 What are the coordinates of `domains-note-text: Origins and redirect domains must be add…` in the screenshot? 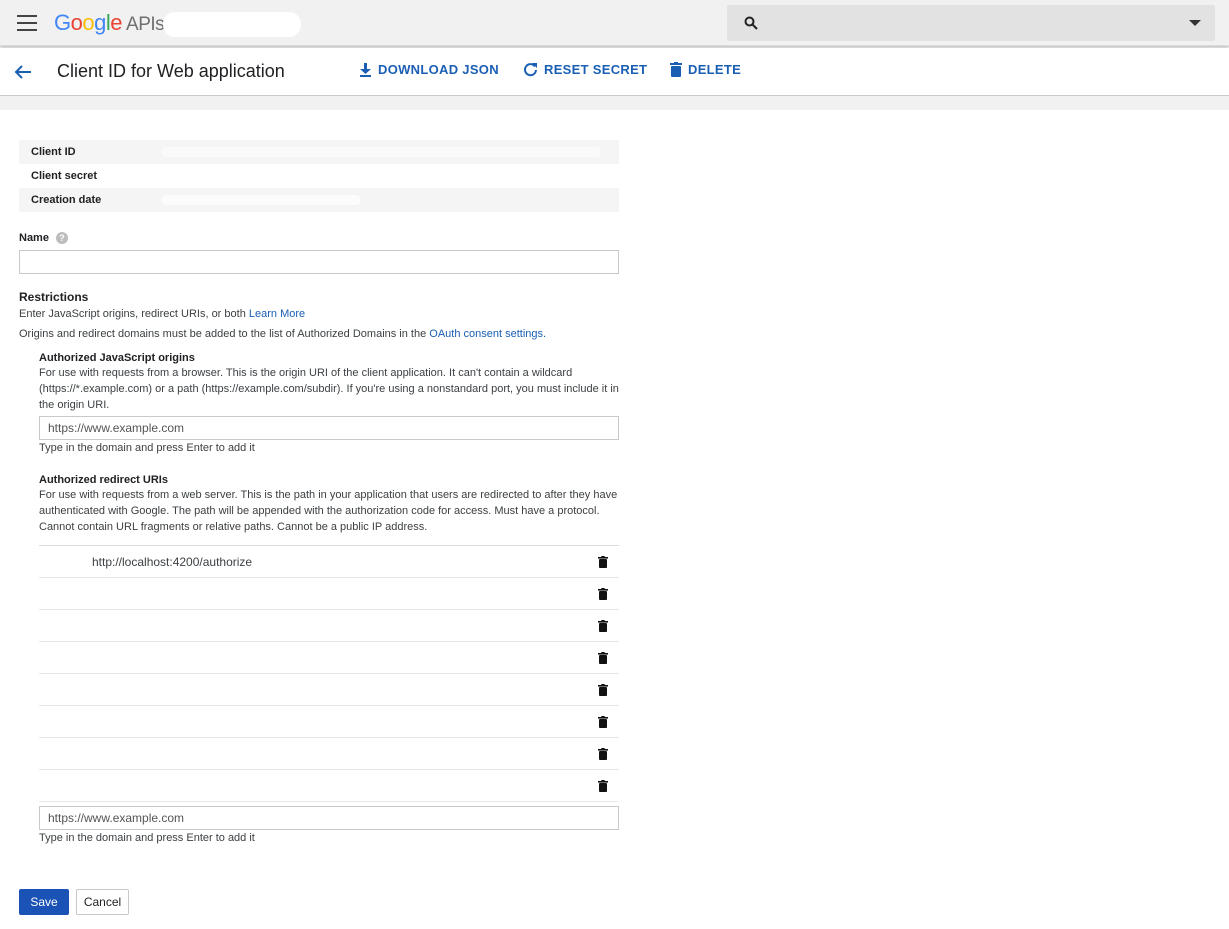 It's located at (224, 334).